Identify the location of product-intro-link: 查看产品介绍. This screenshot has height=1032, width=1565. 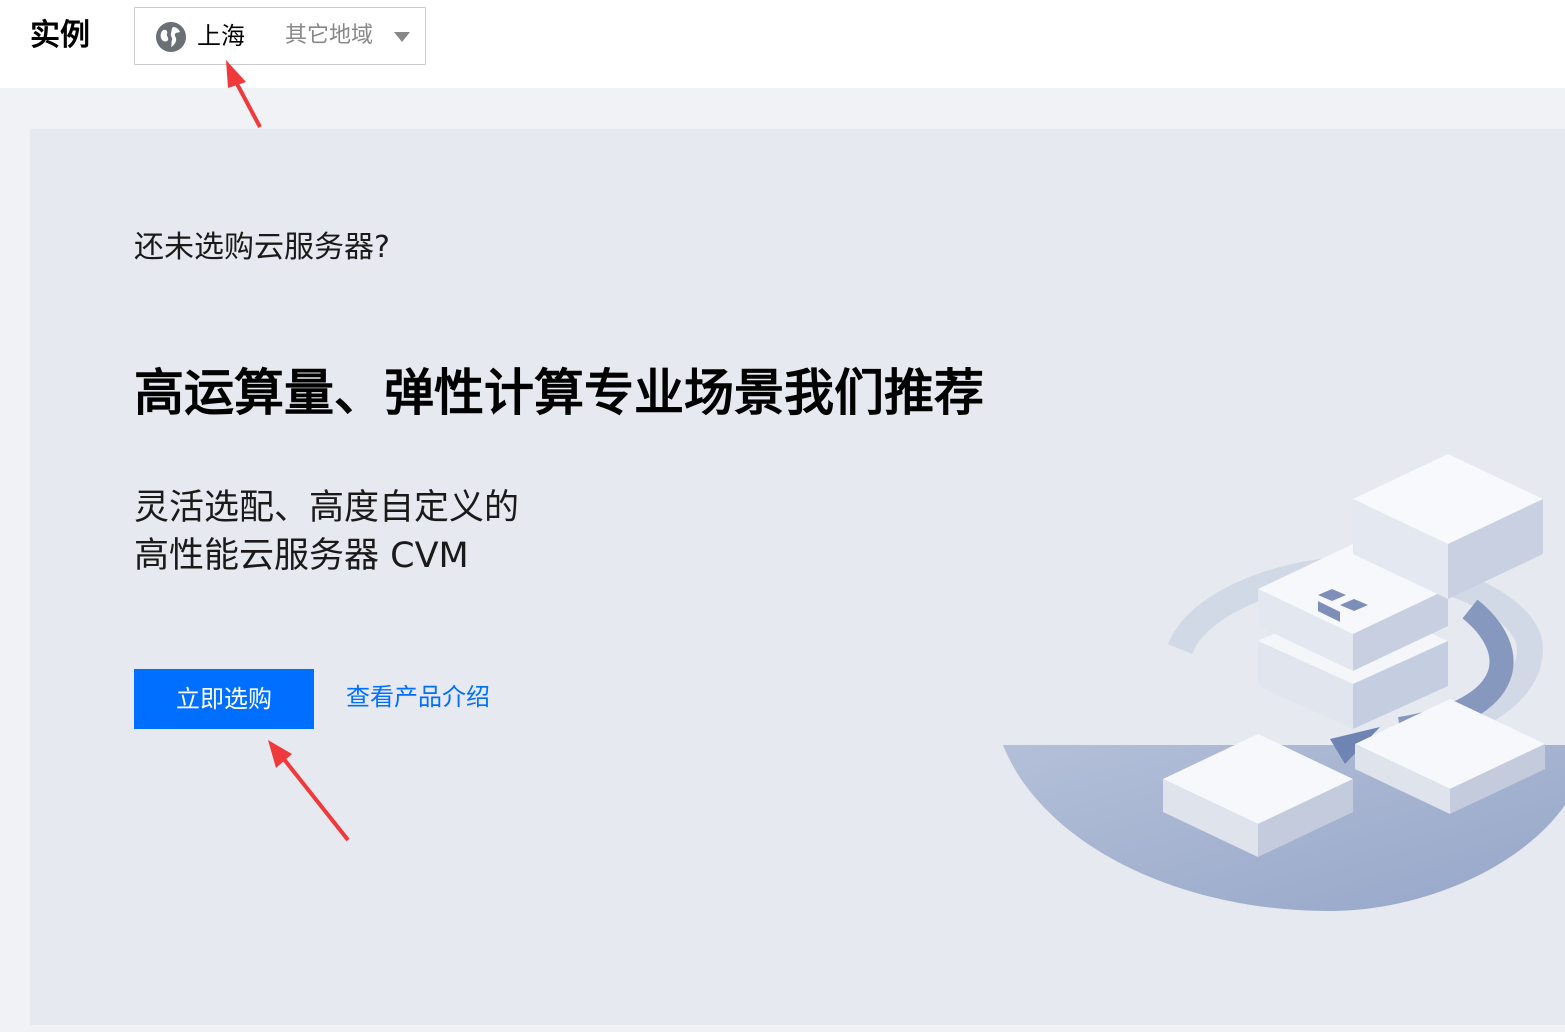
(418, 697).